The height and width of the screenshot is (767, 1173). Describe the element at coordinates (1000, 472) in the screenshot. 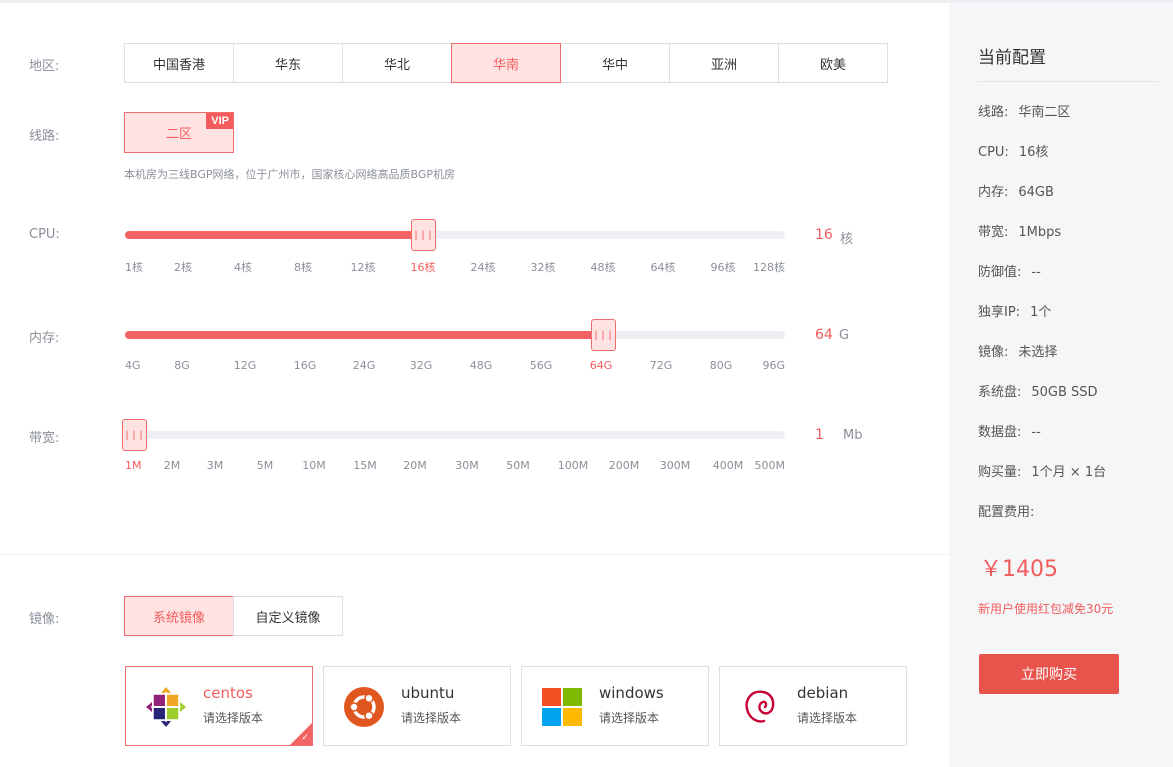

I see `summary-row-key: 购买量:` at that location.